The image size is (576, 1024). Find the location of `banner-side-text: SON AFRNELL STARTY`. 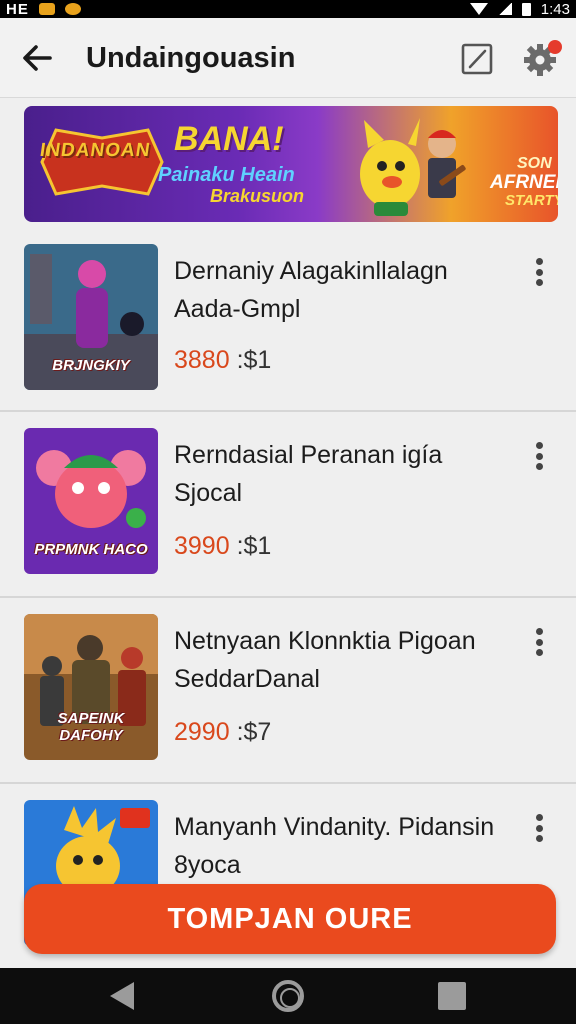

banner-side-text: SON AFRNELL STARTY is located at coordinates (524, 182).